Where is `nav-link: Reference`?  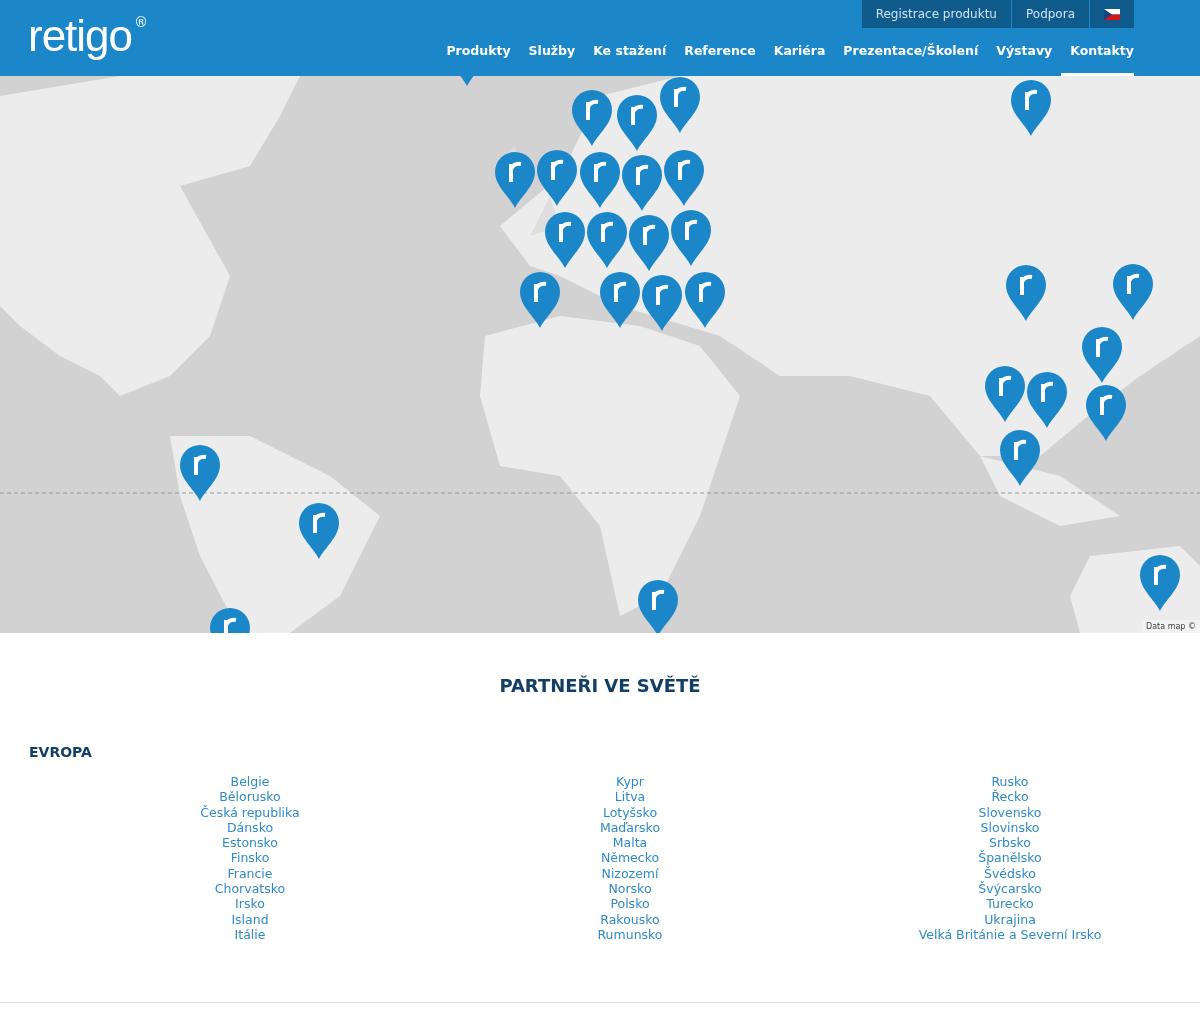
nav-link: Reference is located at coordinates (720, 56).